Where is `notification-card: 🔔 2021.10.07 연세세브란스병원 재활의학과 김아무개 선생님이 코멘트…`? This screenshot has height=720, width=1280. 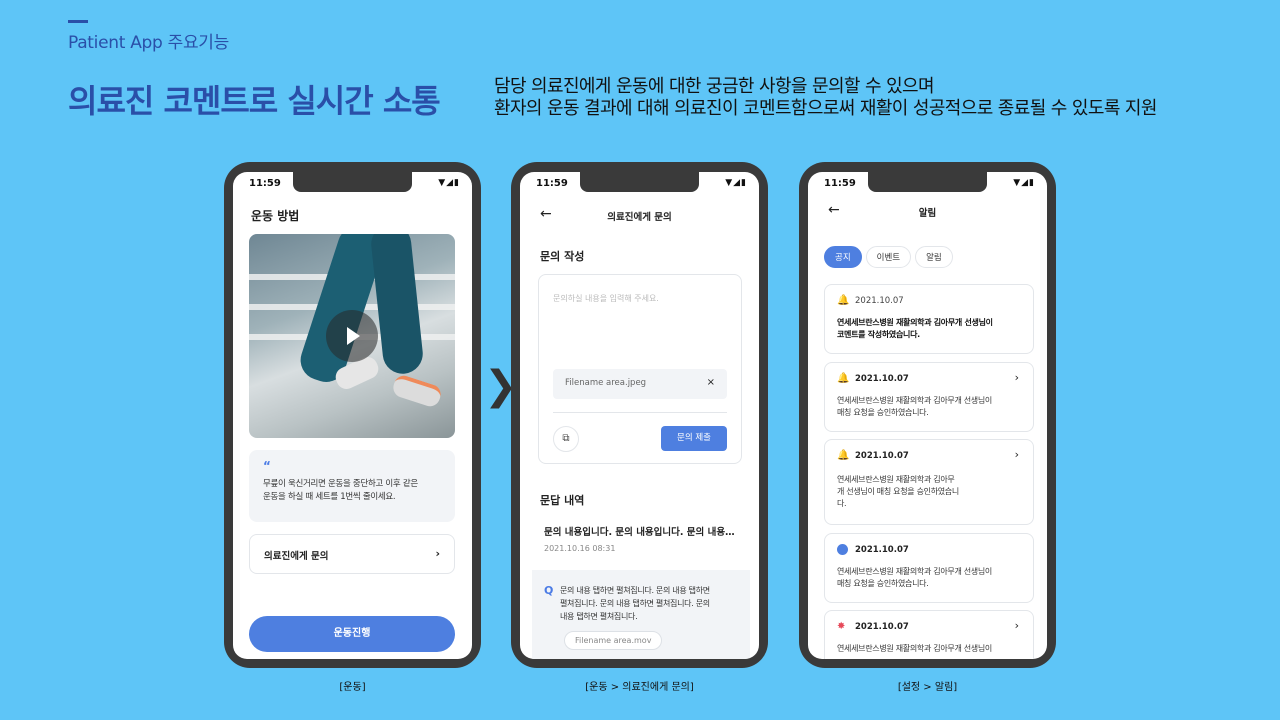 notification-card: 🔔 2021.10.07 연세세브란스병원 재활의학과 김아무개 선생님이 코멘트… is located at coordinates (929, 319).